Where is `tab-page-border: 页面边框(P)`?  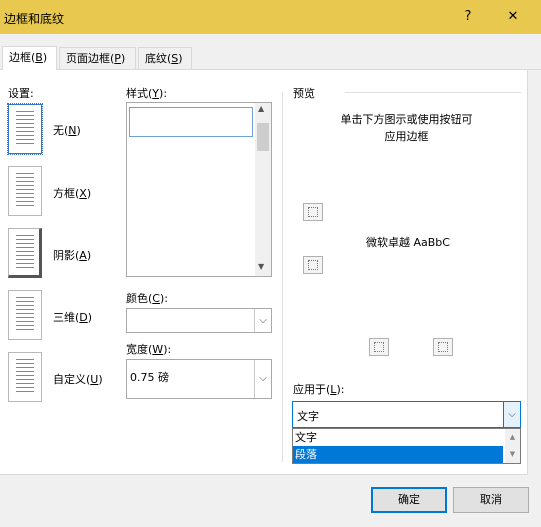
tab-page-border: 页面边框(P) is located at coordinates (97, 58).